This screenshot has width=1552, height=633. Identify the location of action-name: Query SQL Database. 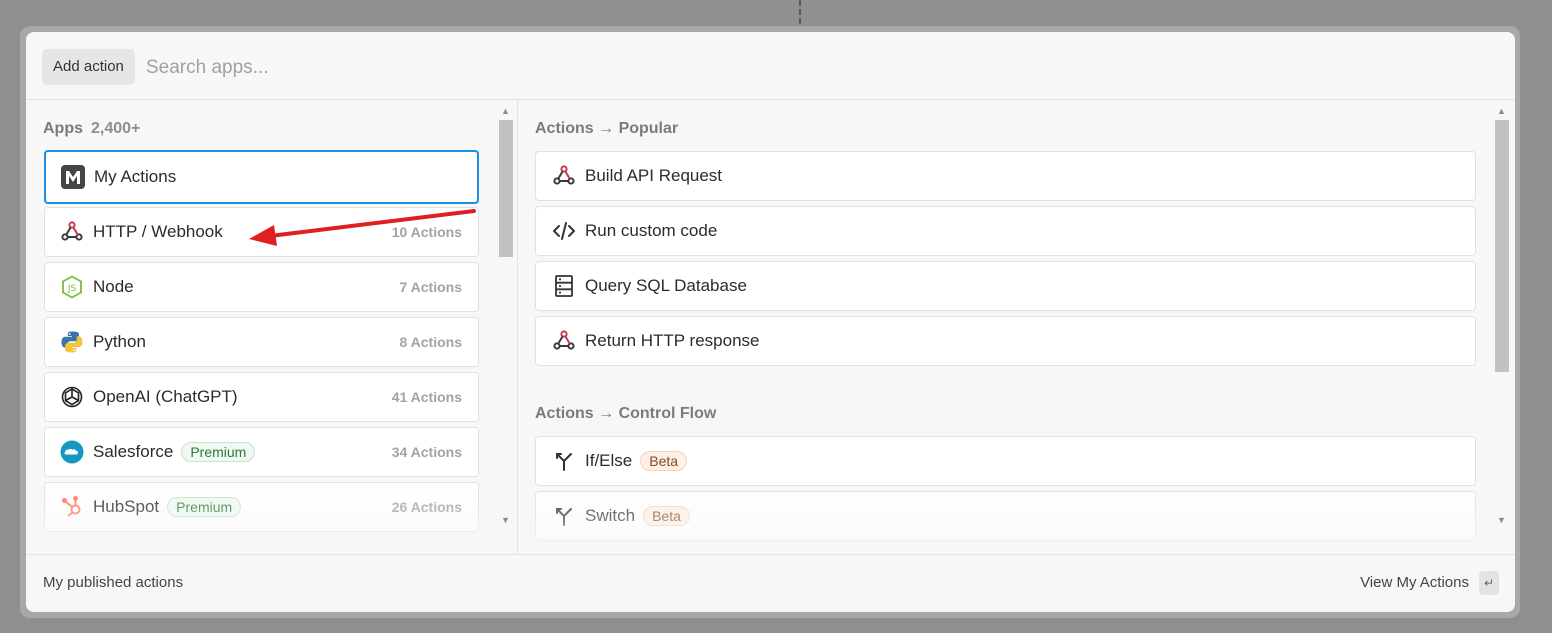
(666, 285).